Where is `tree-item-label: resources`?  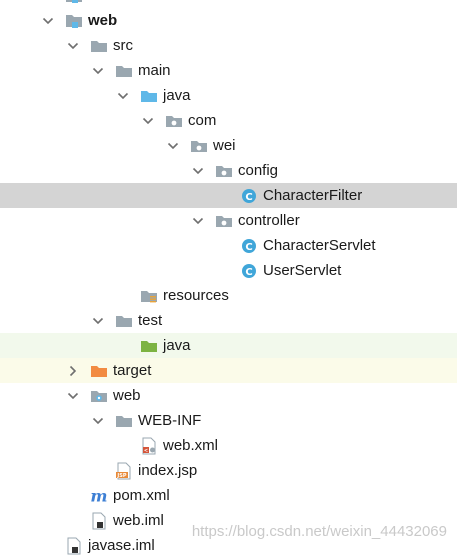 tree-item-label: resources is located at coordinates (196, 295).